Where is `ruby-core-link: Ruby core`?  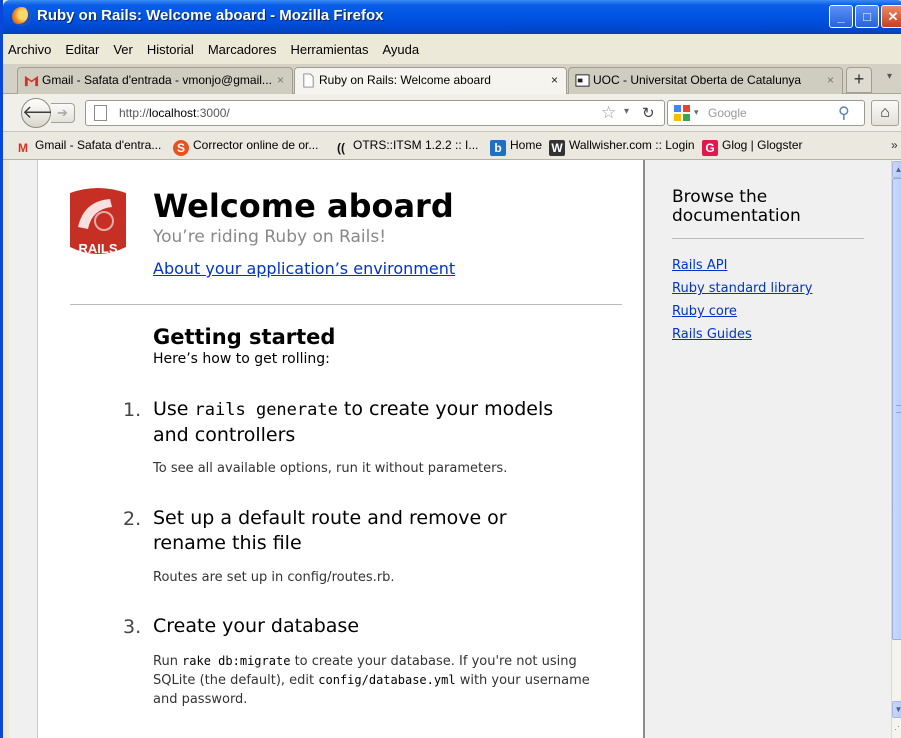
ruby-core-link: Ruby core is located at coordinates (704, 311).